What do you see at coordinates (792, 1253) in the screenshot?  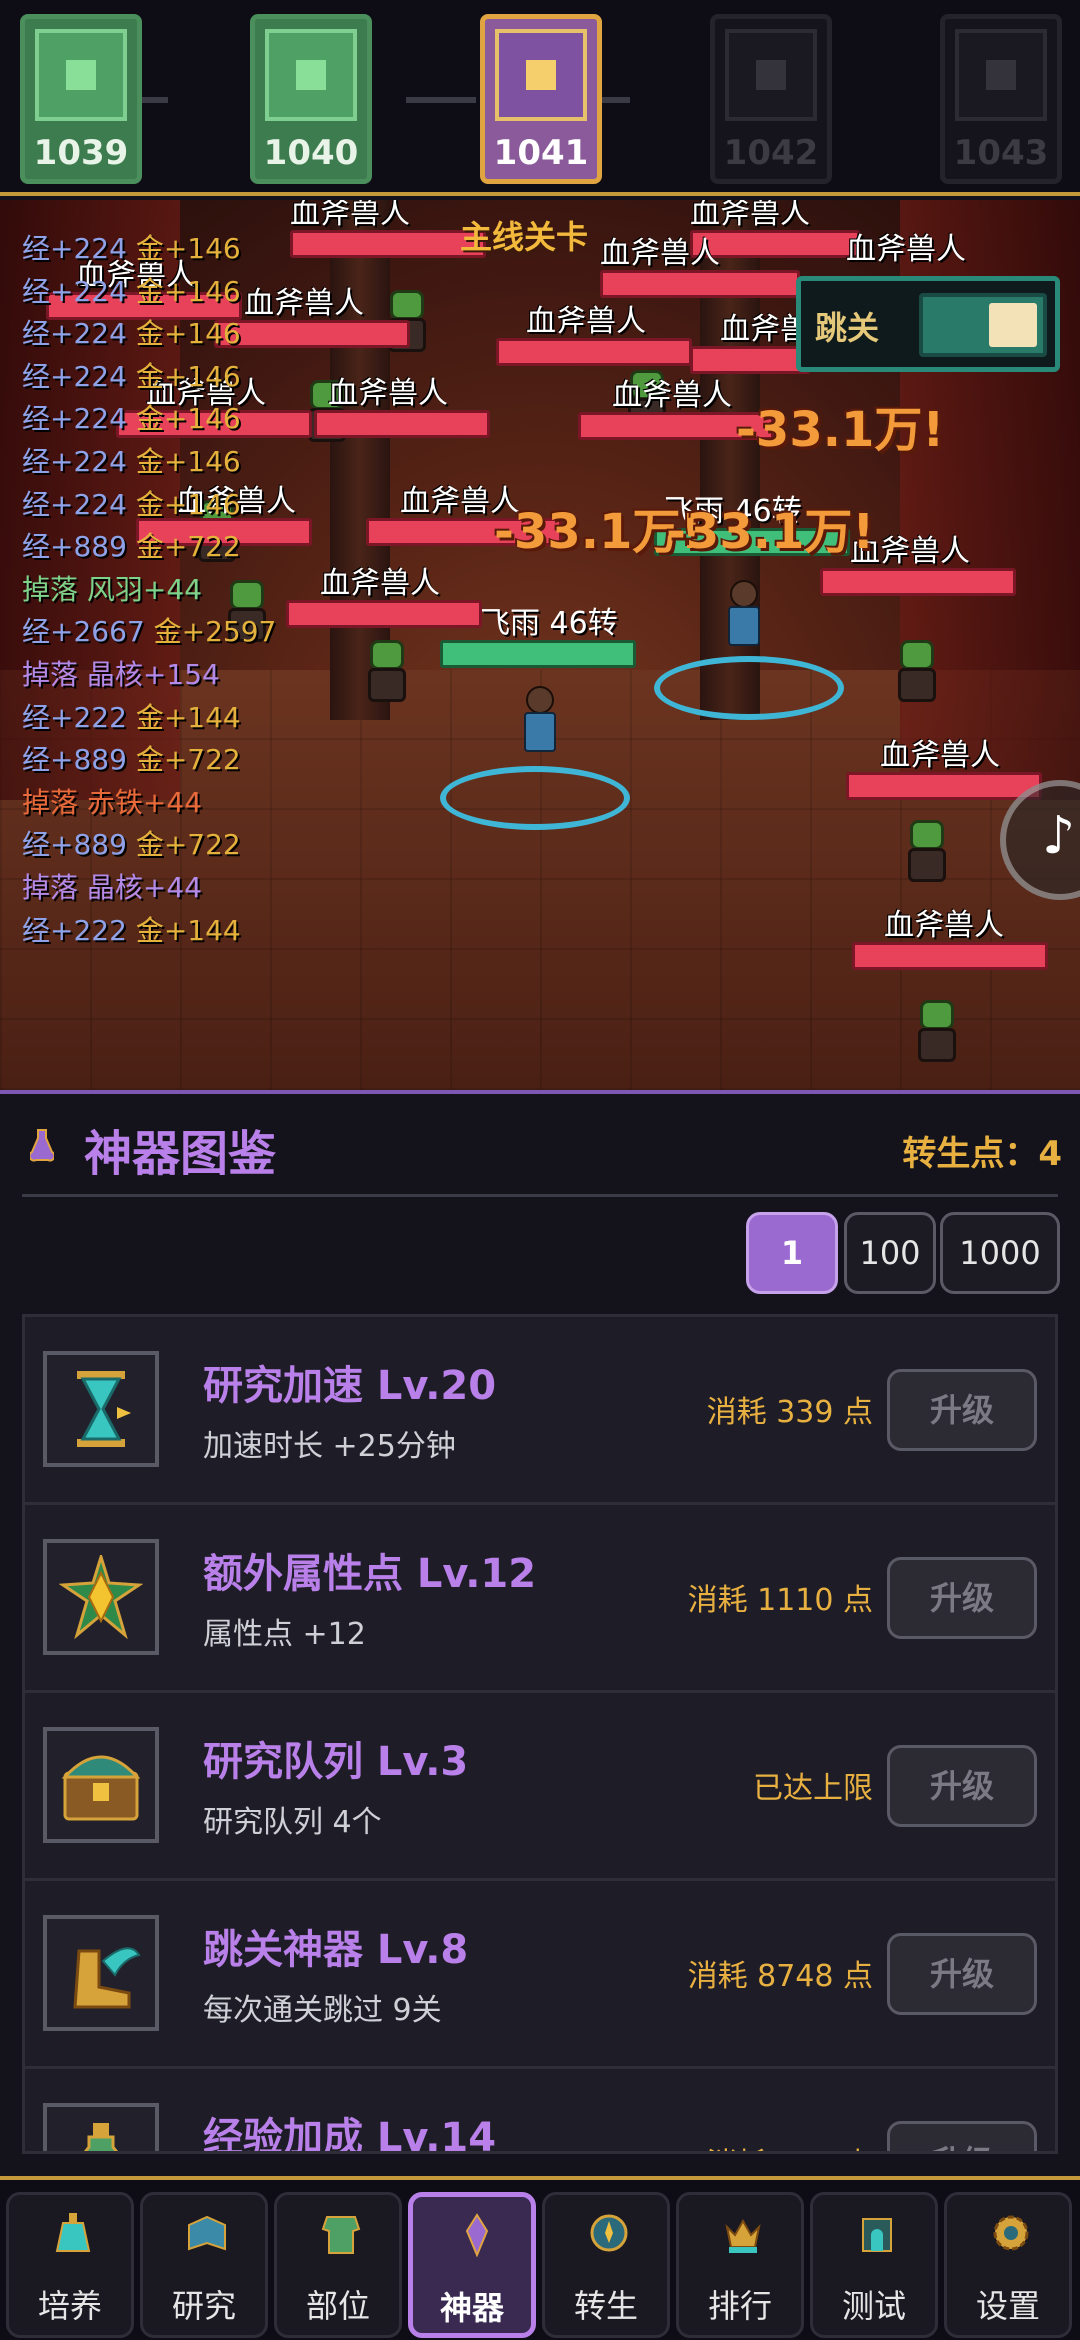 I see `multiplier-1-button: 1` at bounding box center [792, 1253].